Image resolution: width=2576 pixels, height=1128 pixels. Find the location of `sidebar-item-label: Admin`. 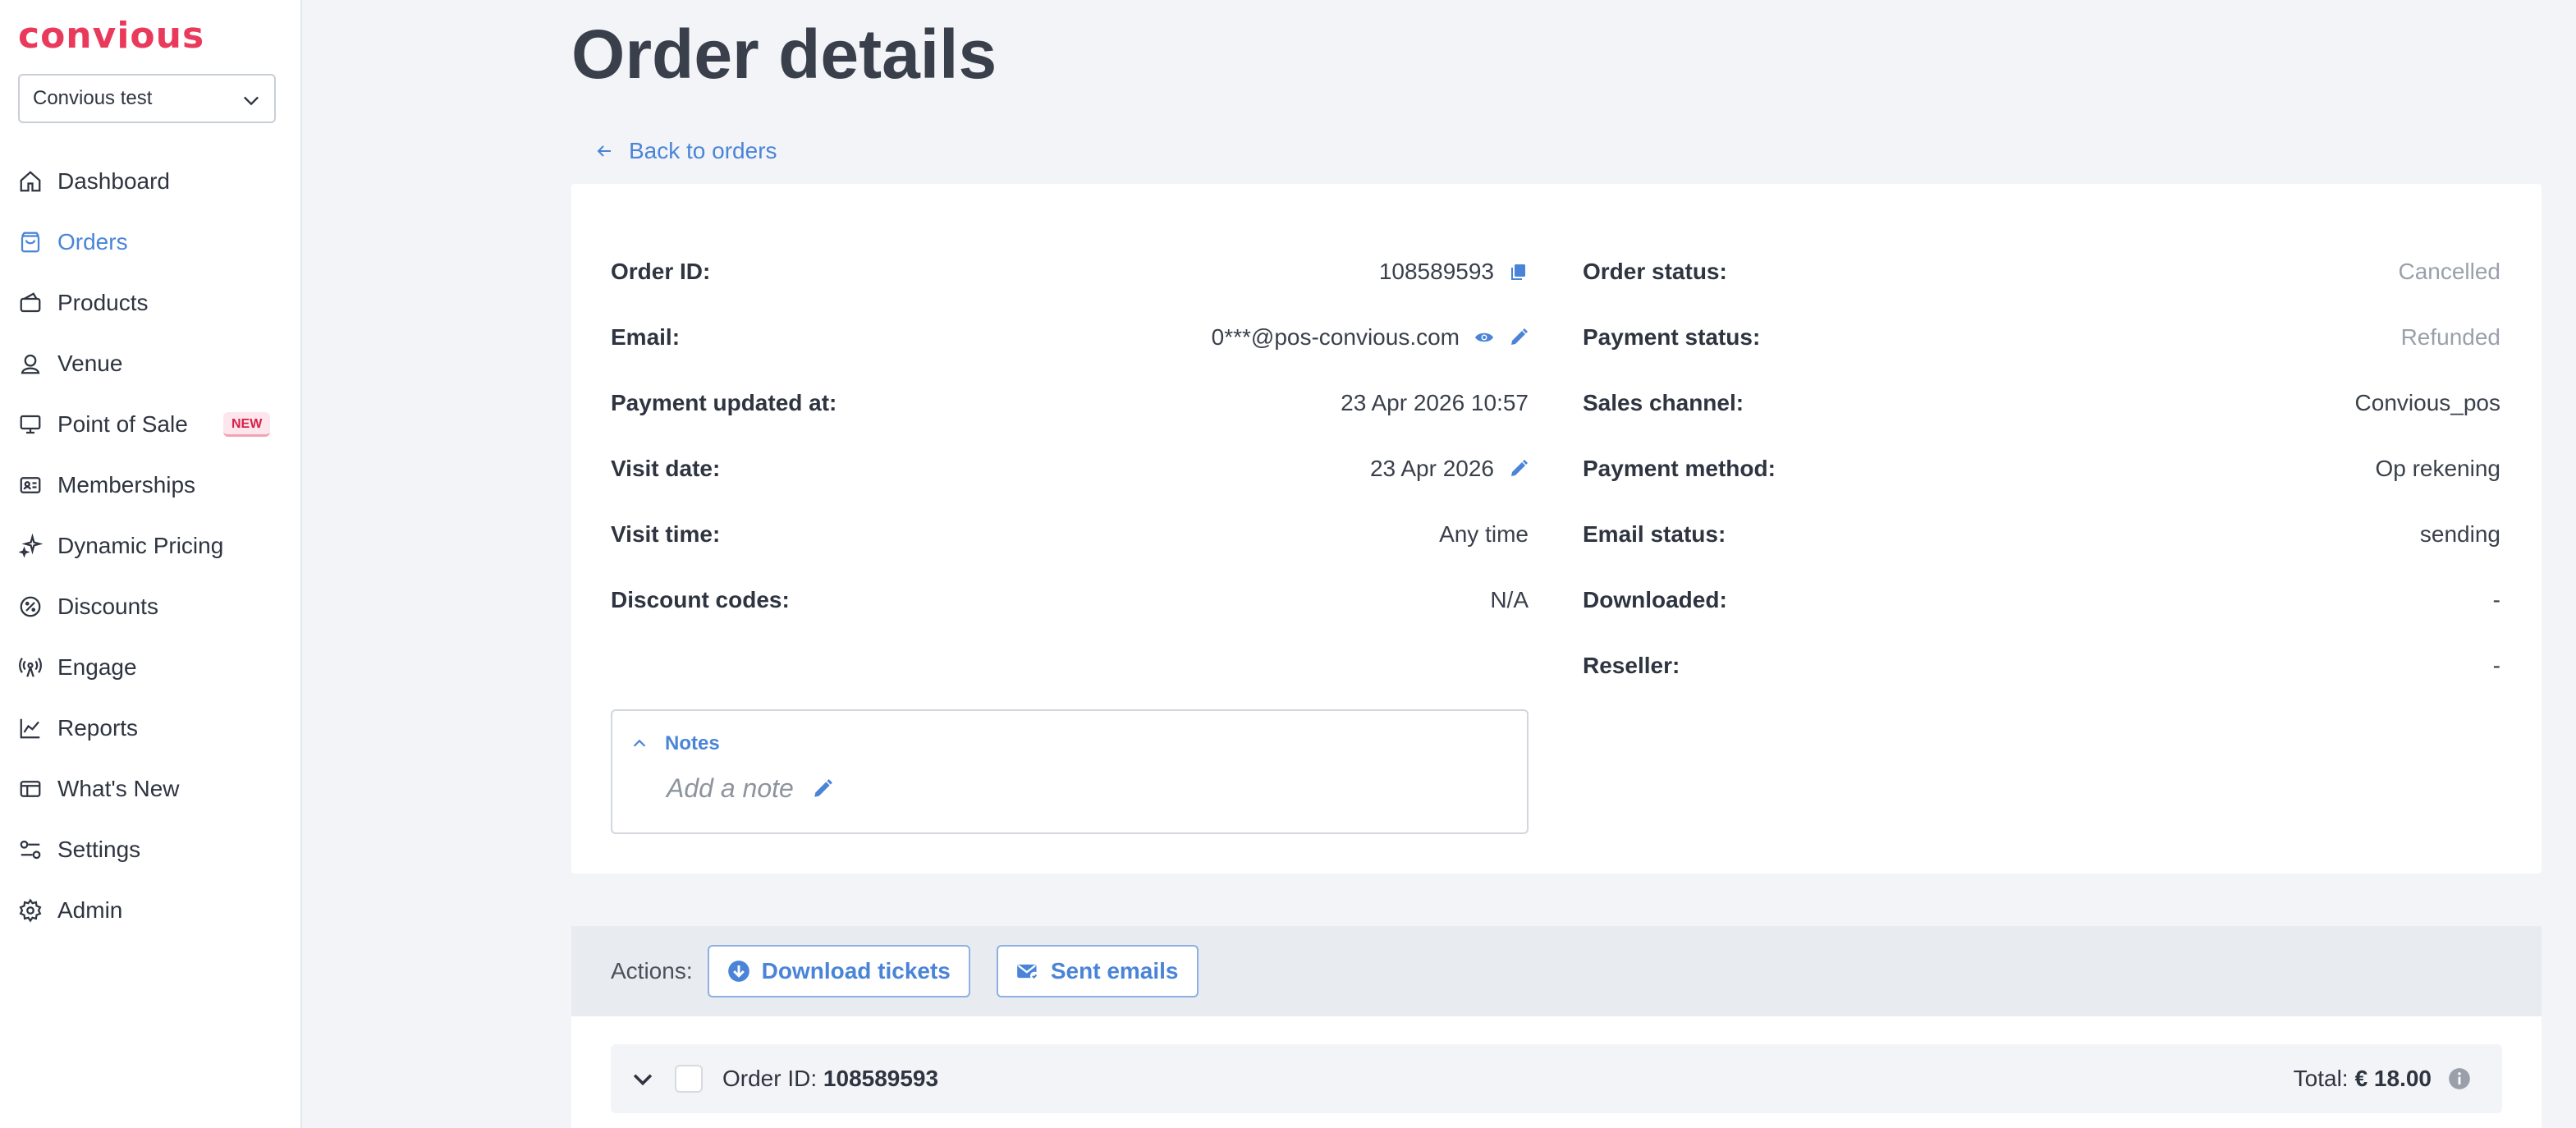

sidebar-item-label: Admin is located at coordinates (90, 910).